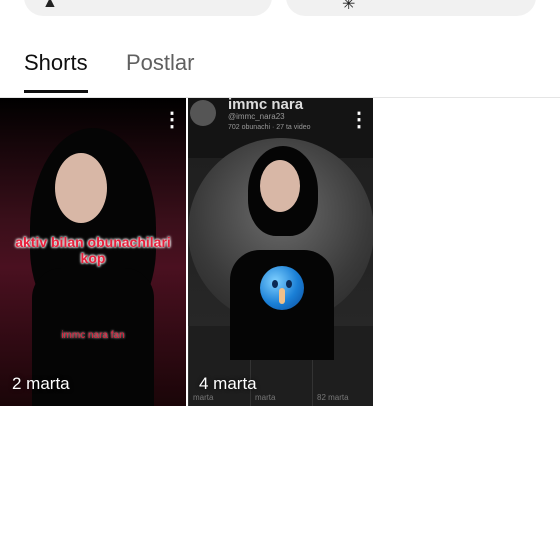 Image resolution: width=560 pixels, height=560 pixels. I want to click on thumbnail-watermark: immc nara fan, so click(93, 335).